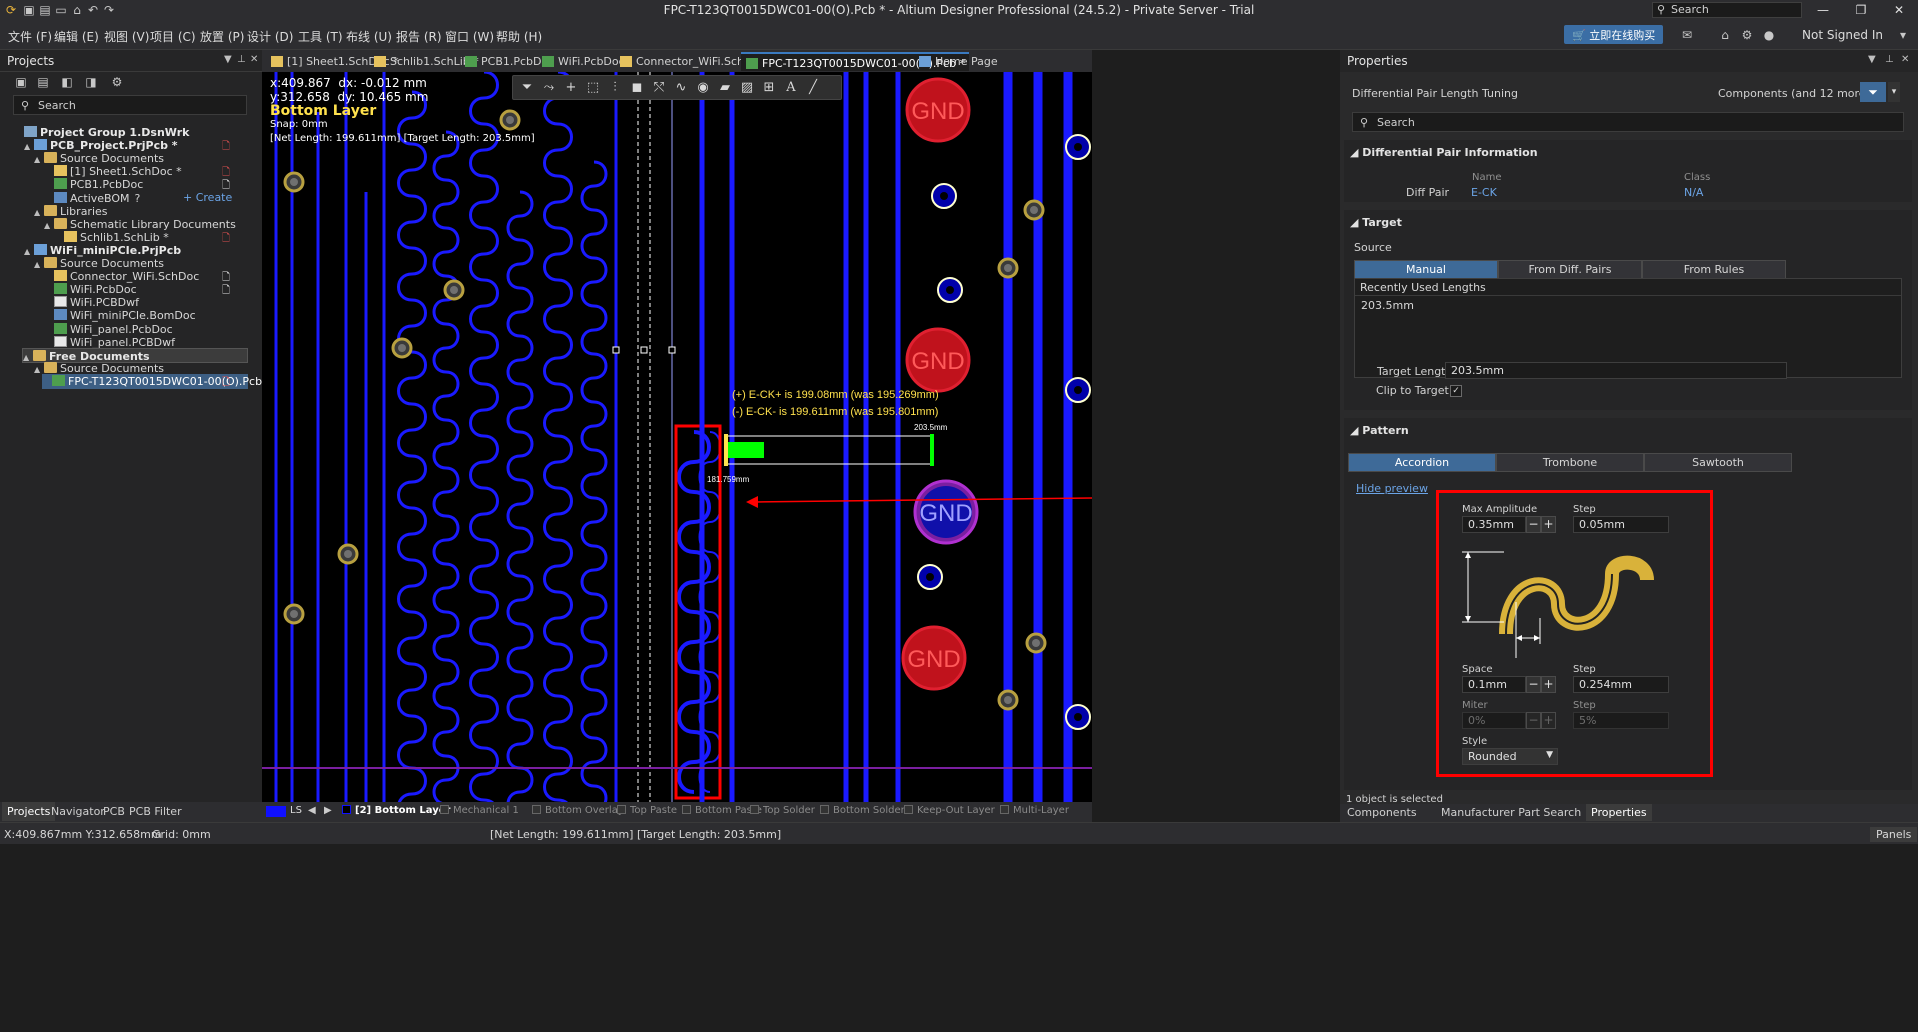 The height and width of the screenshot is (1032, 1918). Describe the element at coordinates (1422, 462) in the screenshot. I see `segment-option: Accordion` at that location.